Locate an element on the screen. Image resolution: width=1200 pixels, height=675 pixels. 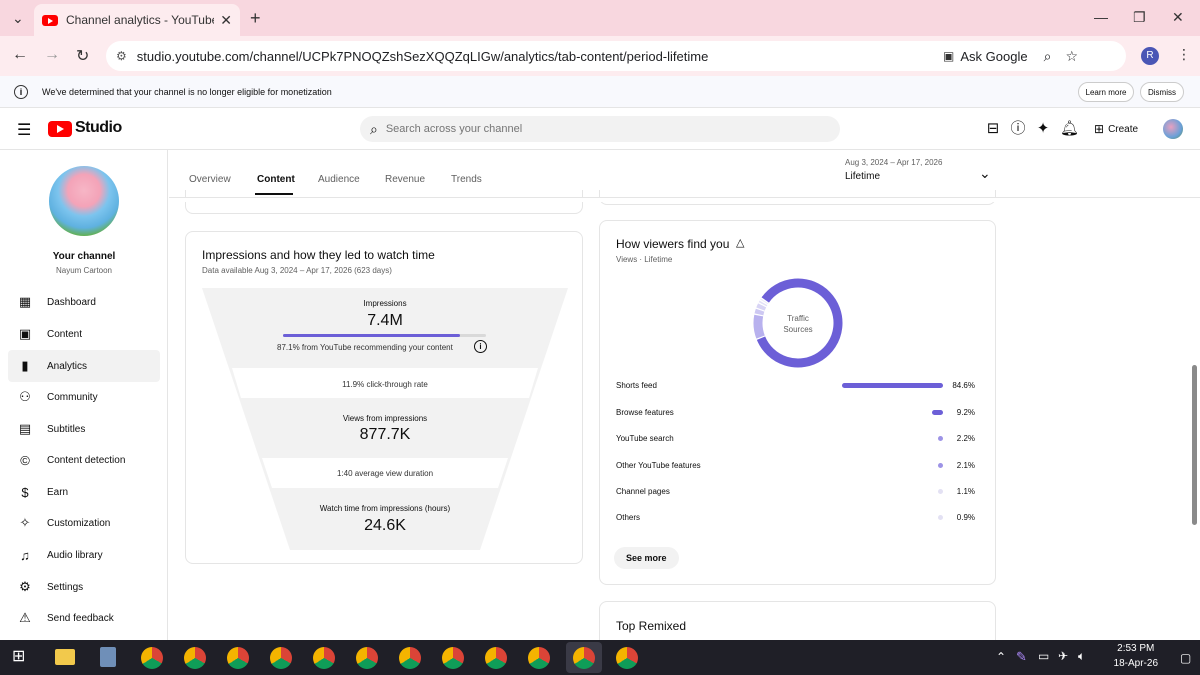
ask-google-button: ▣ Ask Google ⌕ ☆ is located at coordinates (1010, 56).